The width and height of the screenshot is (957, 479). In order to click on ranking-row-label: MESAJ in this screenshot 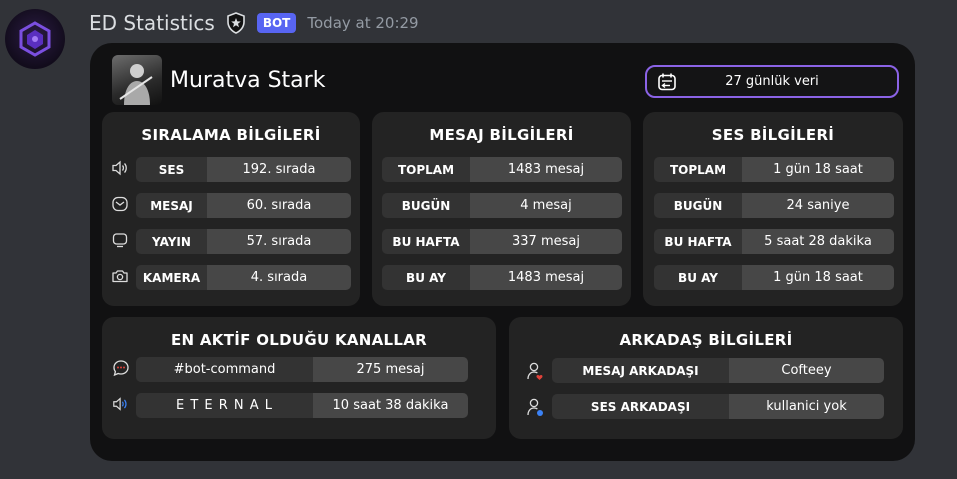, I will do `click(171, 205)`.